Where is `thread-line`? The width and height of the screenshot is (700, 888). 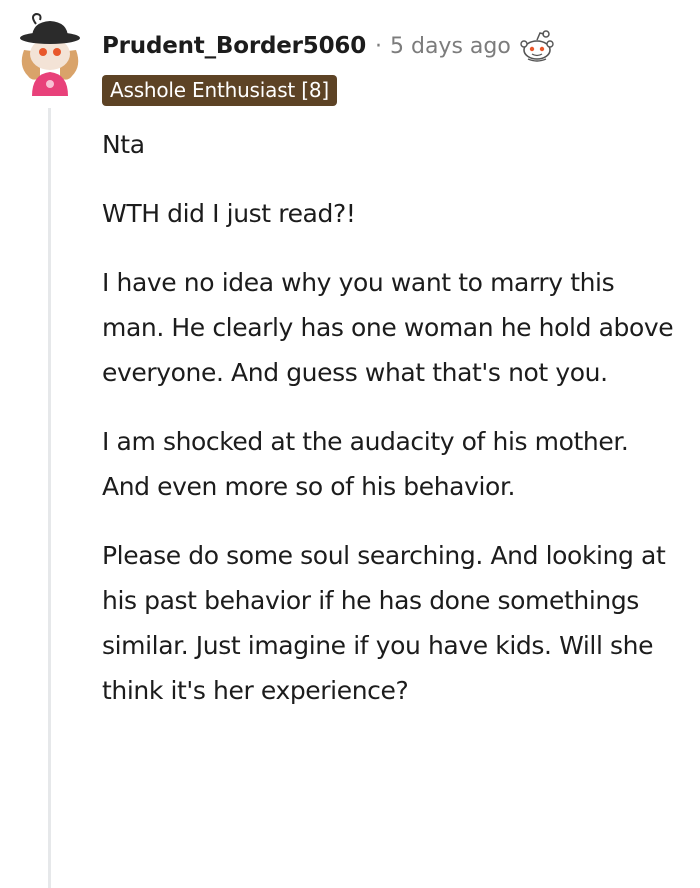
thread-line is located at coordinates (49, 498).